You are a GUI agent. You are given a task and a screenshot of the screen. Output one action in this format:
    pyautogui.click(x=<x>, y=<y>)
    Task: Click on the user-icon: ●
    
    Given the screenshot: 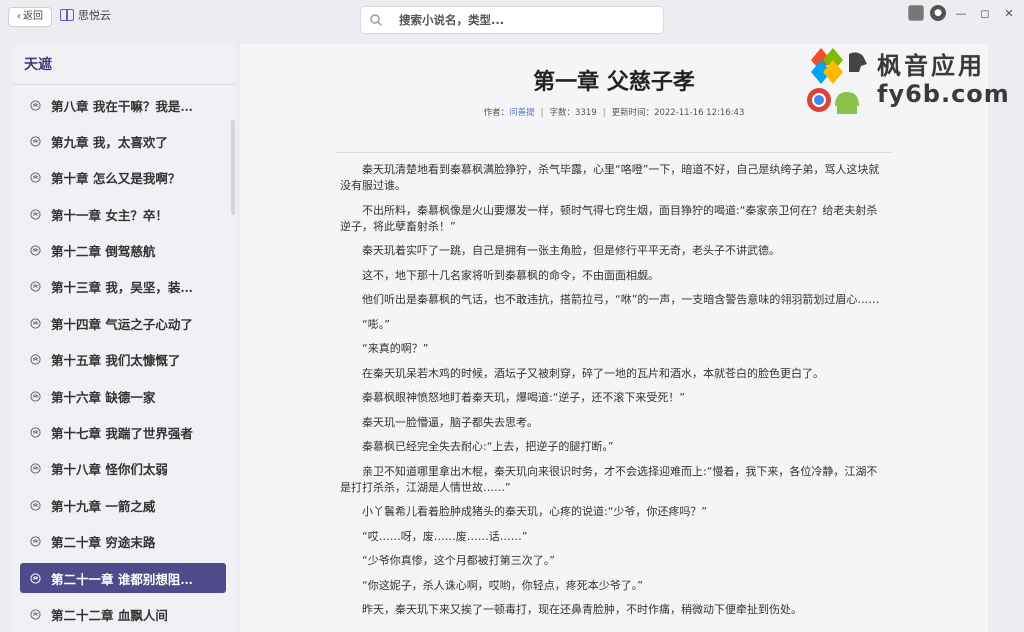 What is the action you would take?
    pyautogui.click(x=938, y=13)
    